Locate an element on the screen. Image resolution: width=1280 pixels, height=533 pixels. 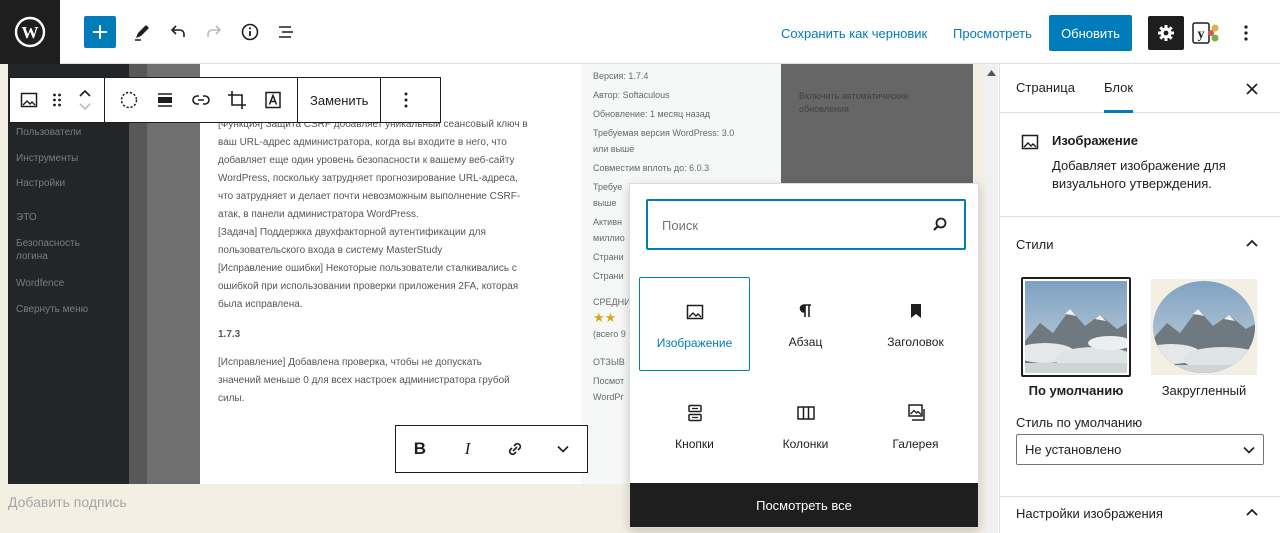
screenshot-right-text: Включить автоматические обновления is located at coordinates (854, 102).